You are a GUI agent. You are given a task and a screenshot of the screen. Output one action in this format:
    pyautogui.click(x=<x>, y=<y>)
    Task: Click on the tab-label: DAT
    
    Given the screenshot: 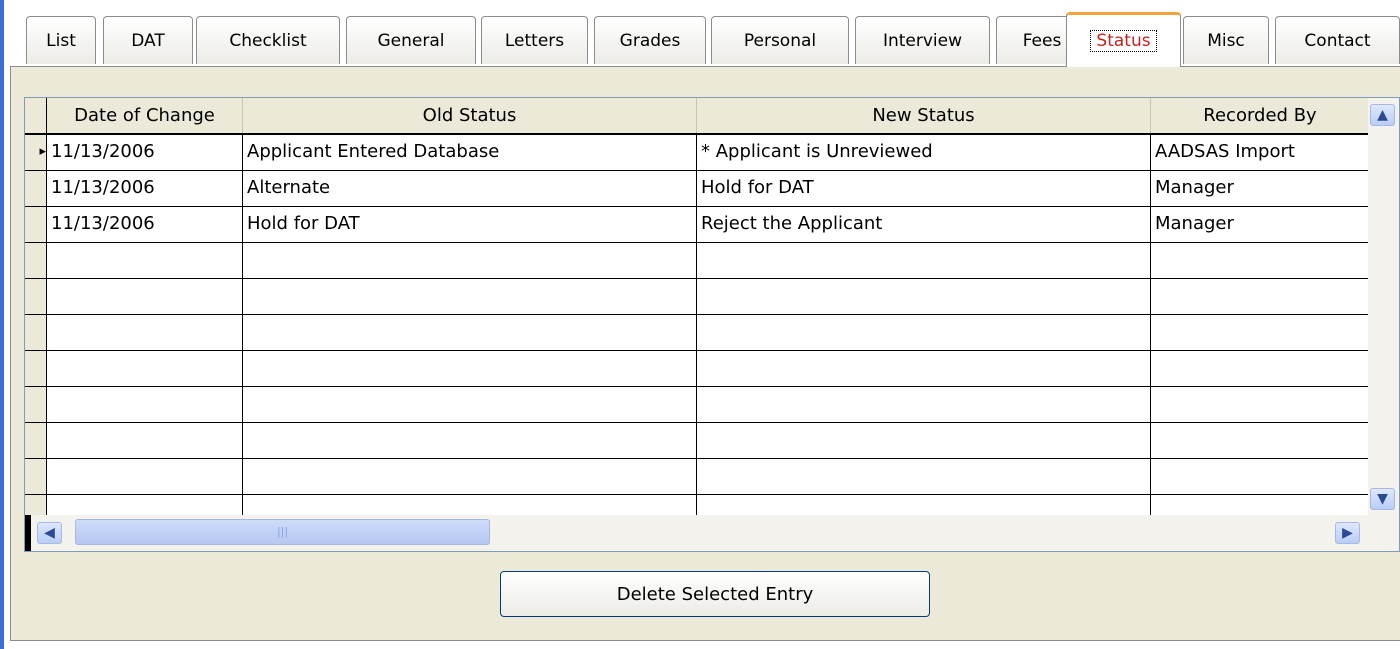 What is the action you would take?
    pyautogui.click(x=148, y=40)
    